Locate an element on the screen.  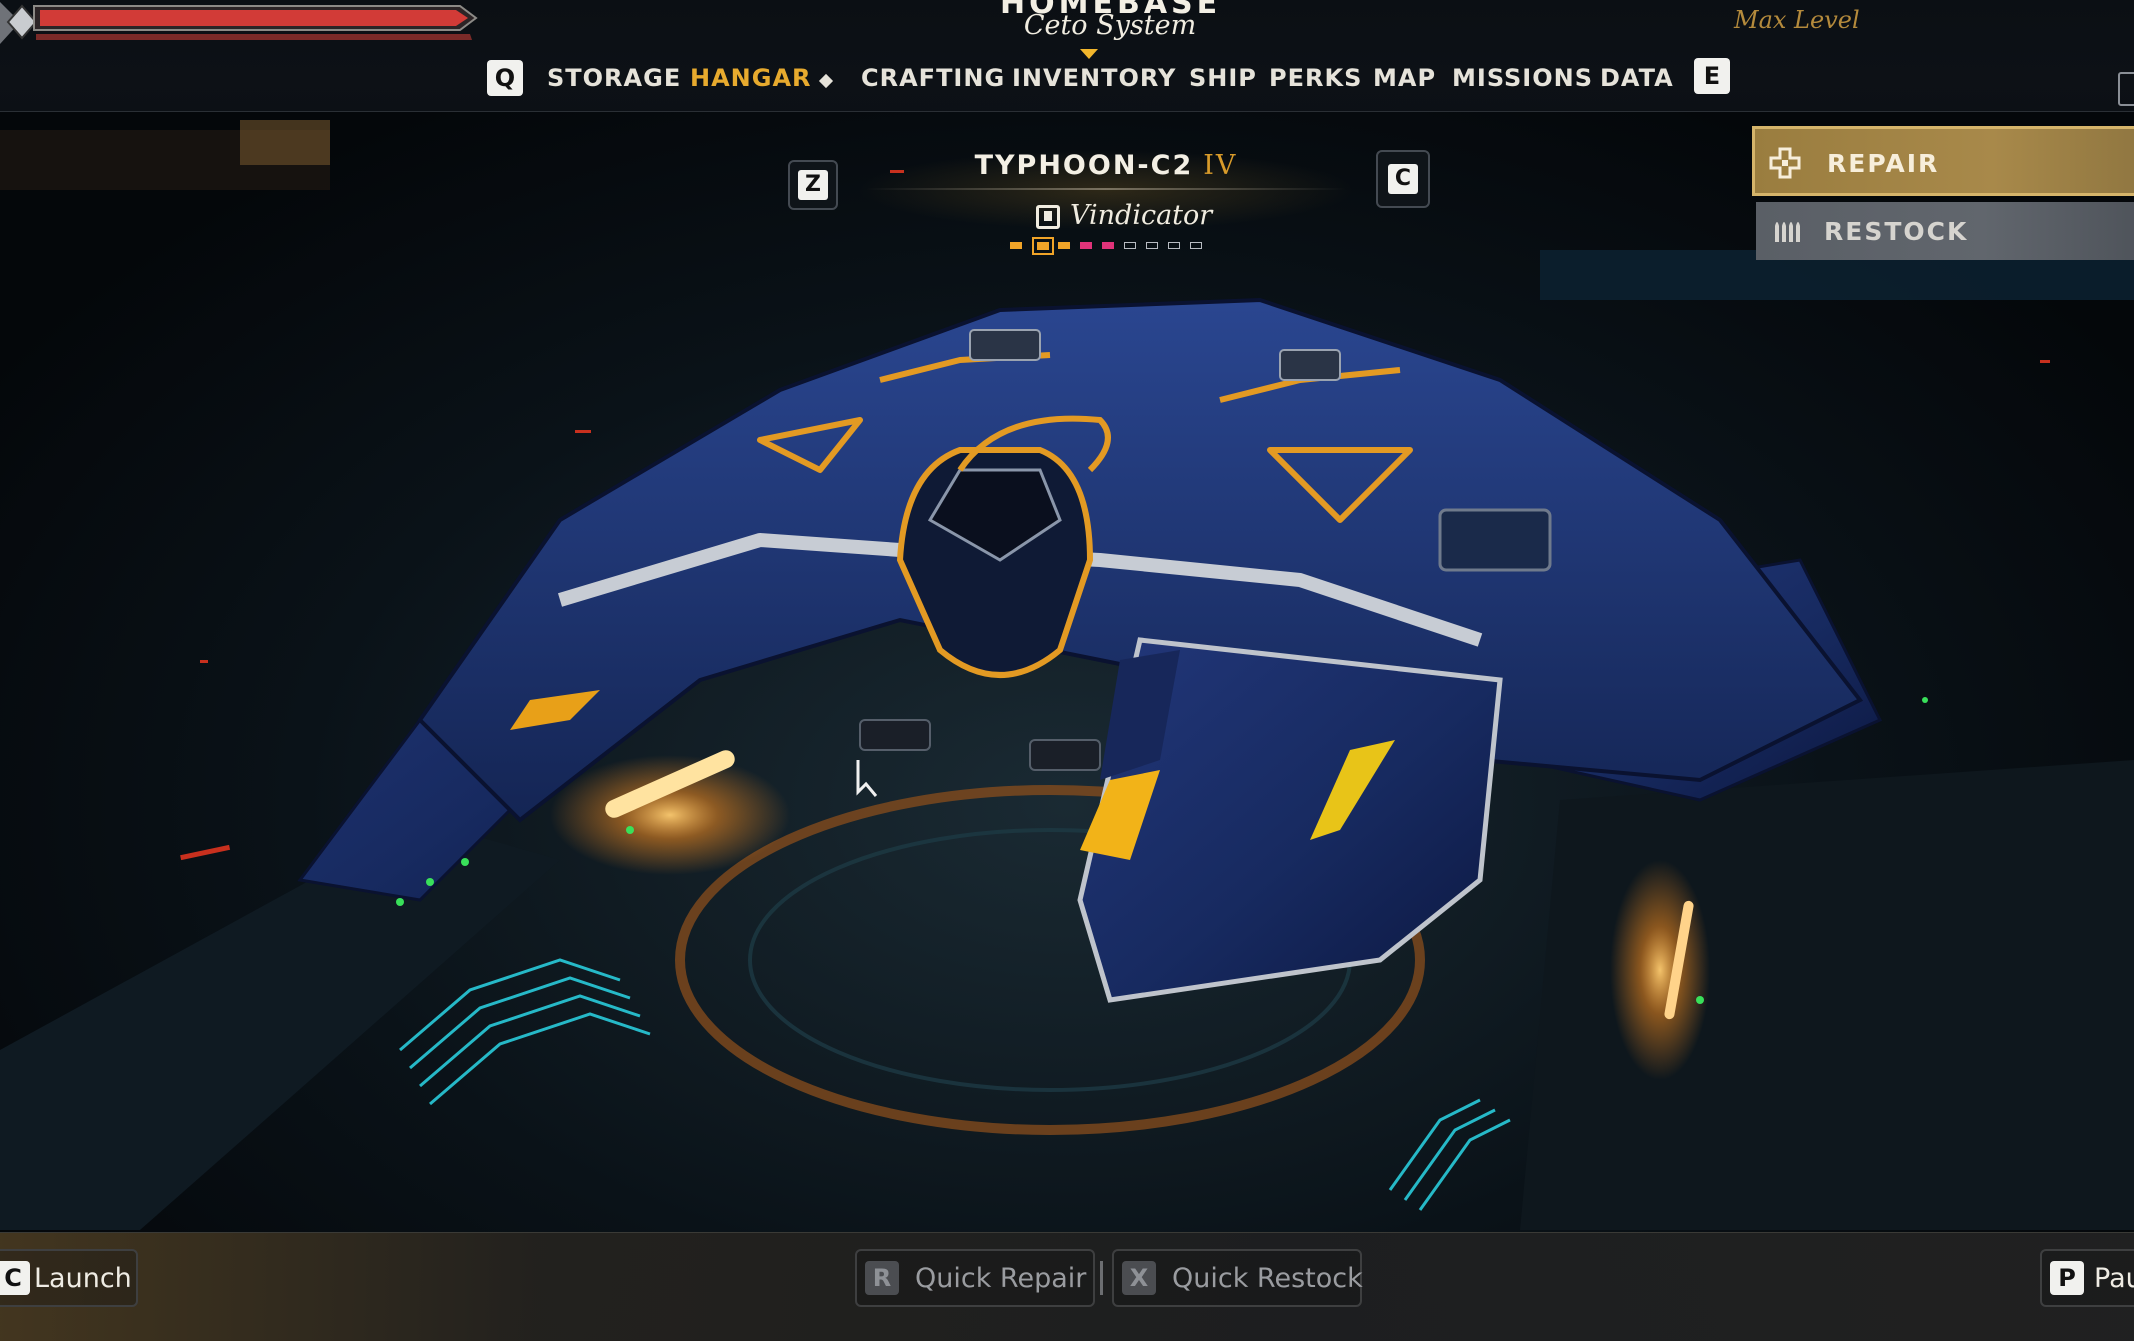
tab-data: DATA is located at coordinates (1637, 78).